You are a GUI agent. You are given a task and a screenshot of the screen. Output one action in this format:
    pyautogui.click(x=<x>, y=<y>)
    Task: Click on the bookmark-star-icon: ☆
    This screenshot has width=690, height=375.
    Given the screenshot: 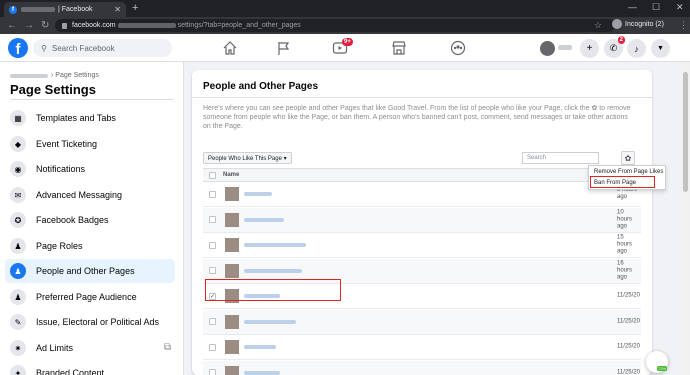 What is the action you would take?
    pyautogui.click(x=598, y=25)
    